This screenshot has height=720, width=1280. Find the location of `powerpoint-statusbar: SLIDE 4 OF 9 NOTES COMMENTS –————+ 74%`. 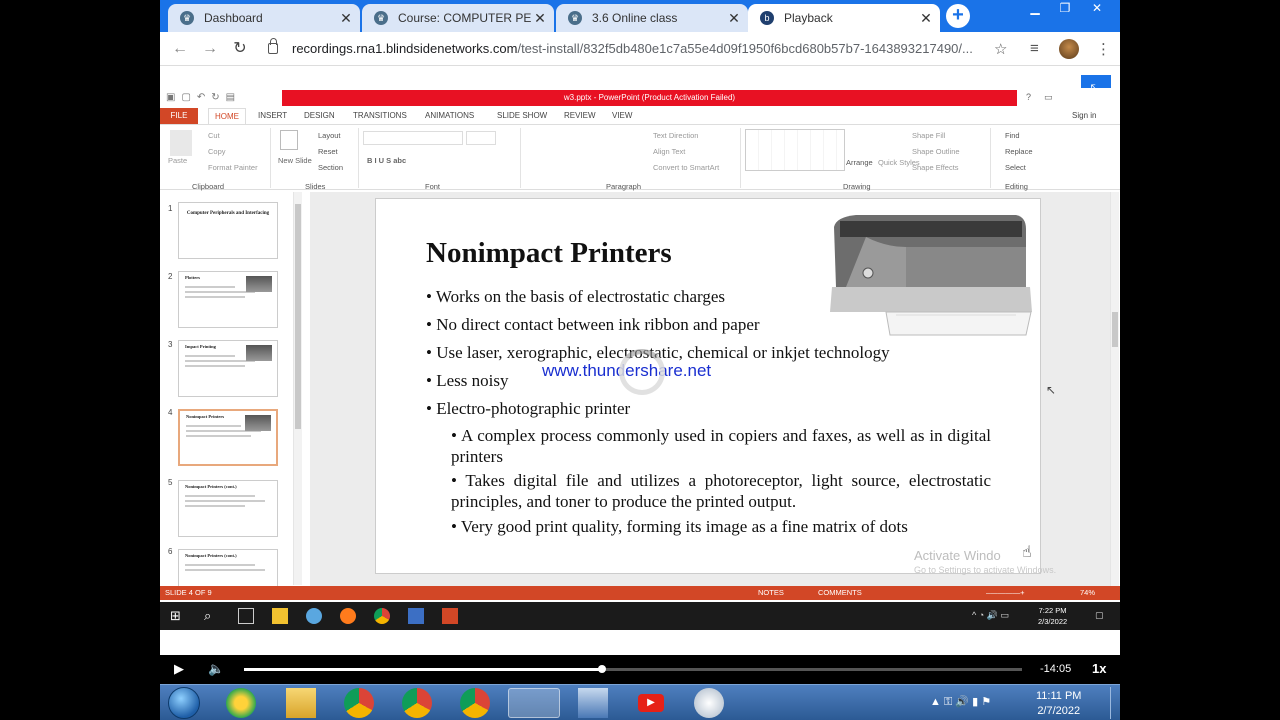

powerpoint-statusbar: SLIDE 4 OF 9 NOTES COMMENTS –————+ 74% is located at coordinates (640, 593).